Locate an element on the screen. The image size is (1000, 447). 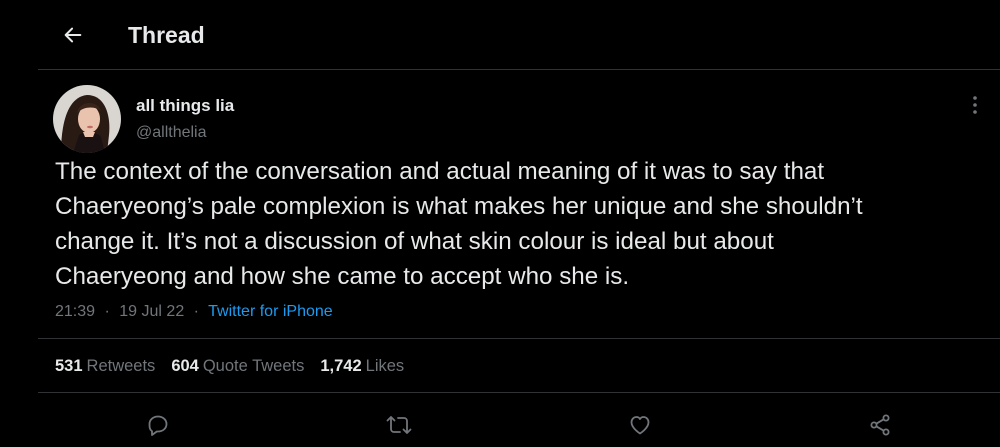
arrow-left-icon is located at coordinates (73, 35).